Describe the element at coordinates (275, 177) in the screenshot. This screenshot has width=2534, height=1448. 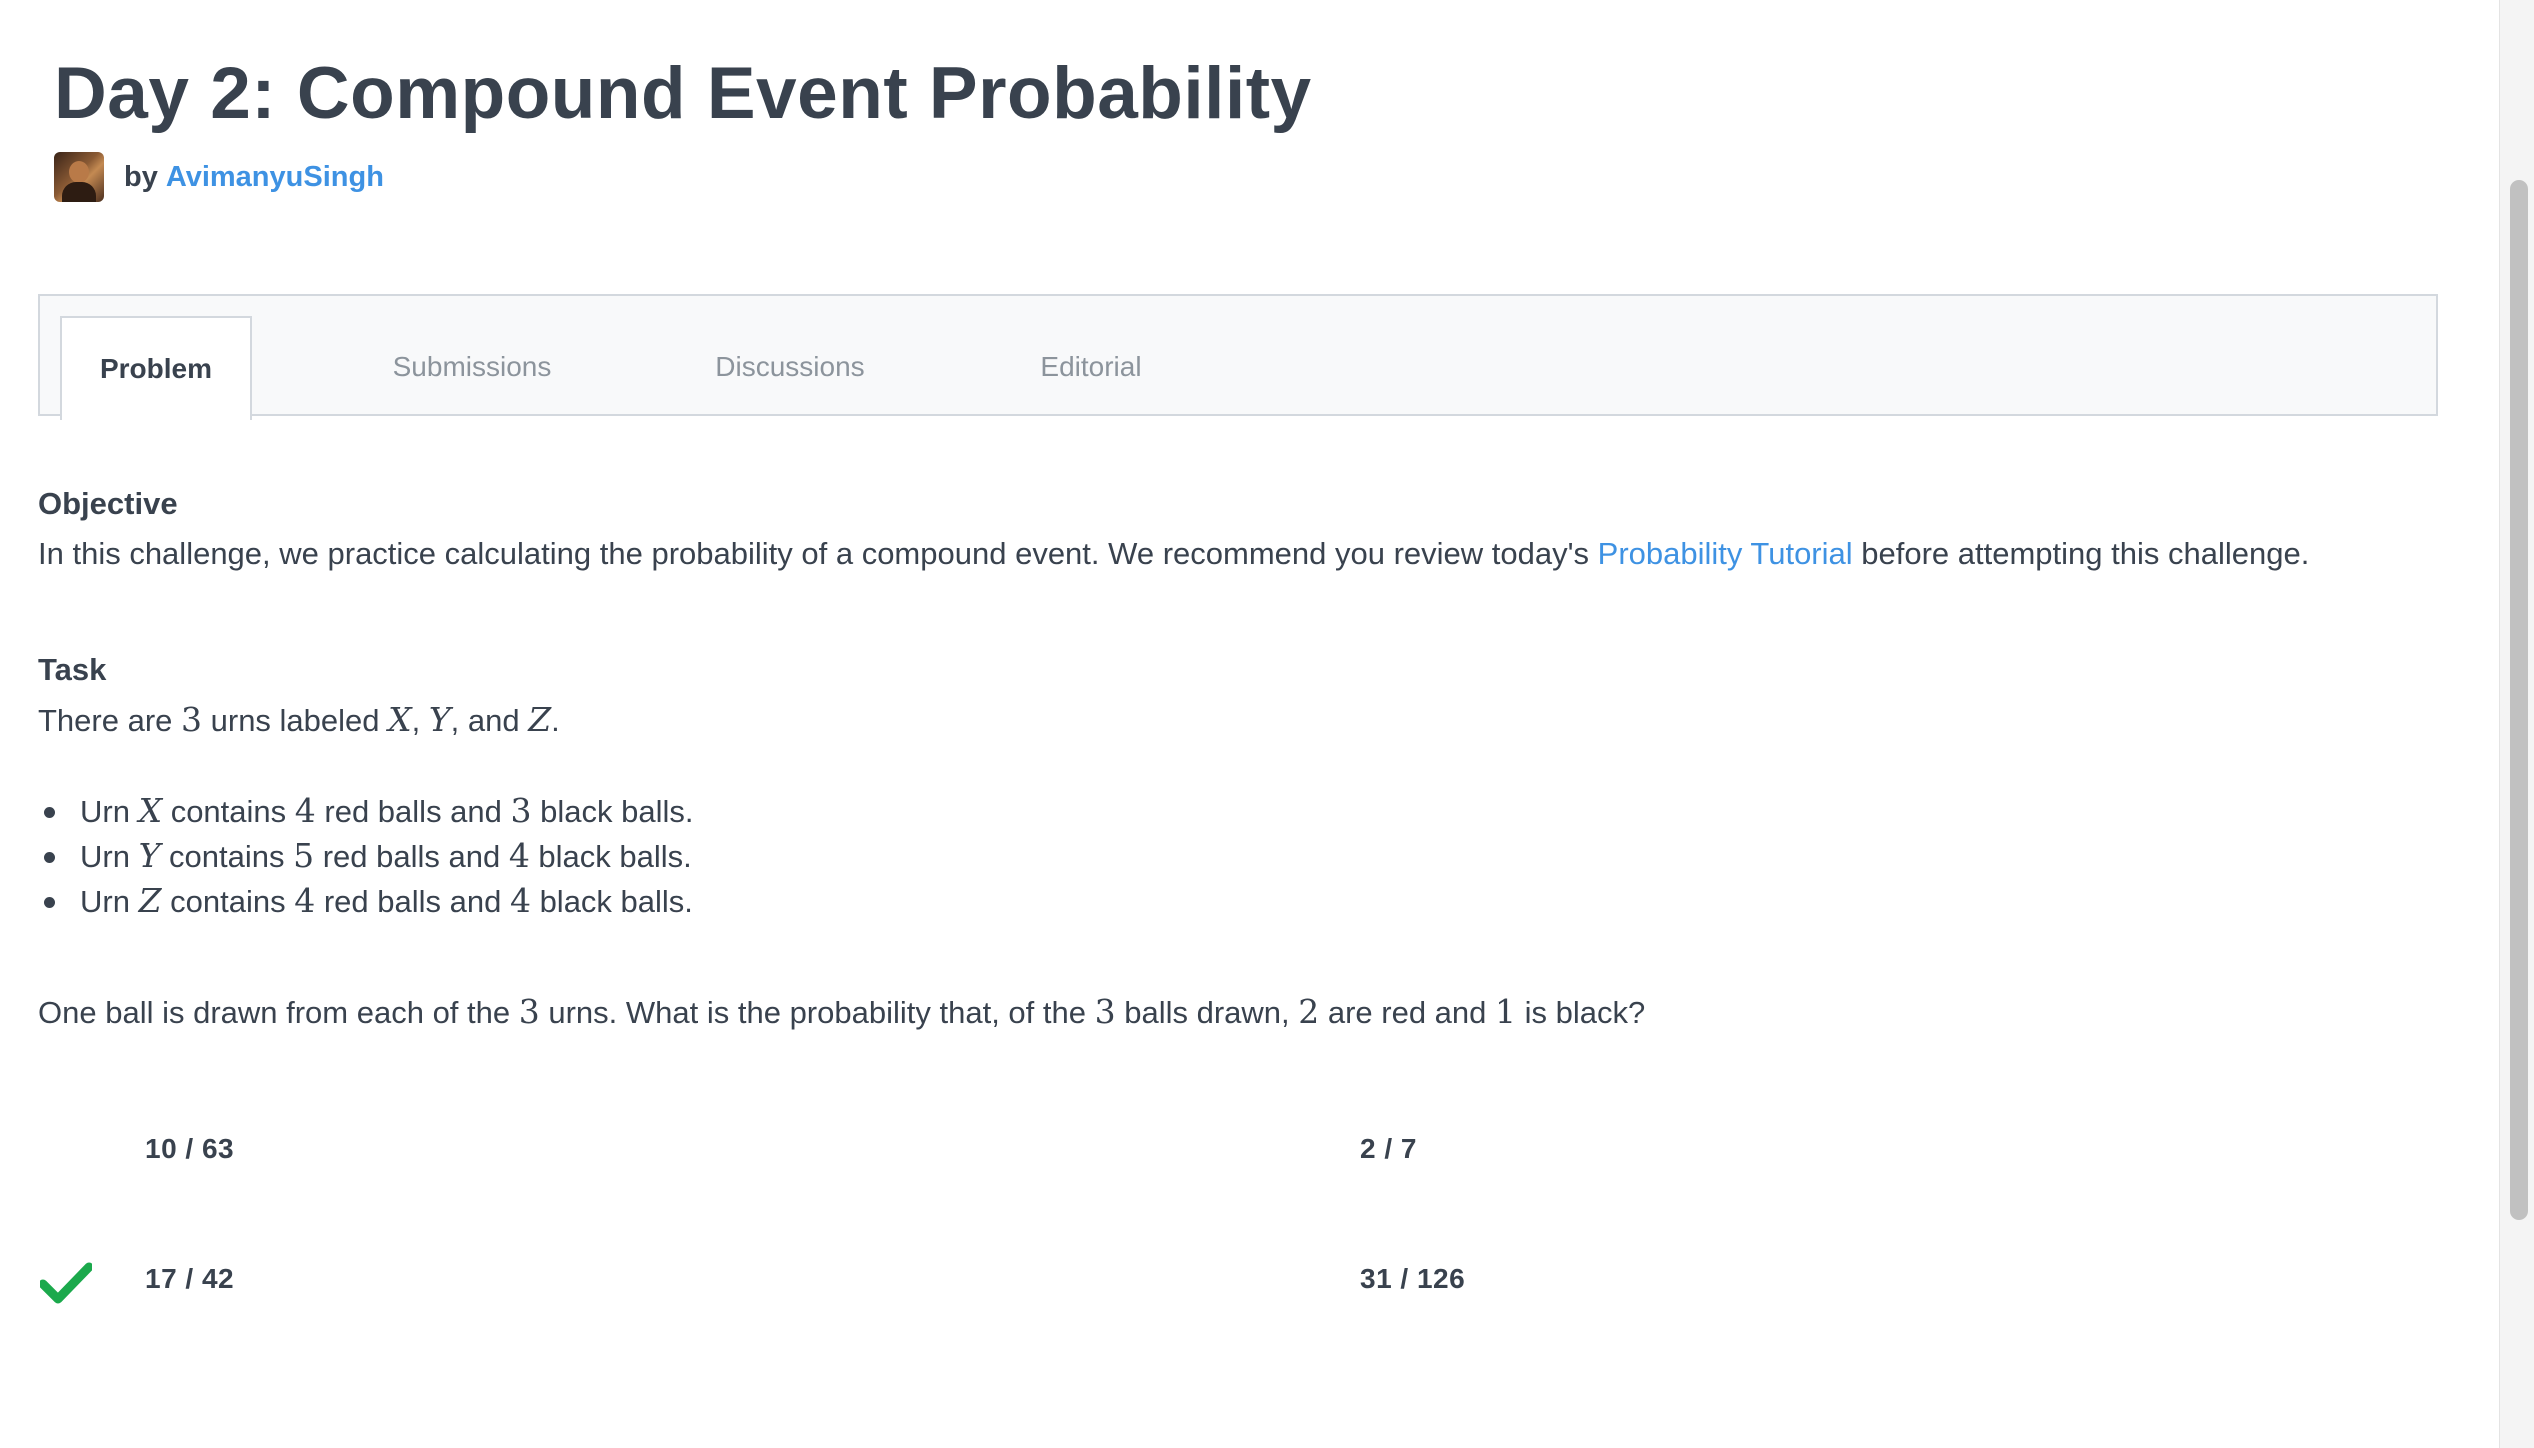
I see `author-link: AvimanyuSingh` at that location.